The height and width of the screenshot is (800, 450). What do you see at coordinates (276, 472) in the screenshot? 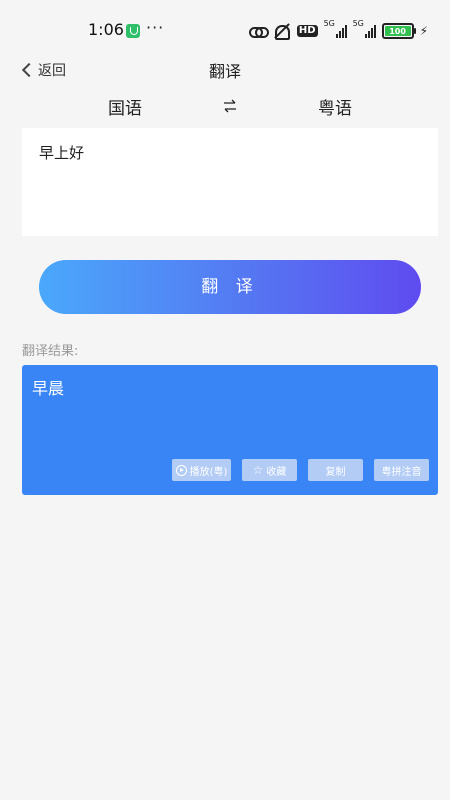
I see `favorite-label: 收藏` at bounding box center [276, 472].